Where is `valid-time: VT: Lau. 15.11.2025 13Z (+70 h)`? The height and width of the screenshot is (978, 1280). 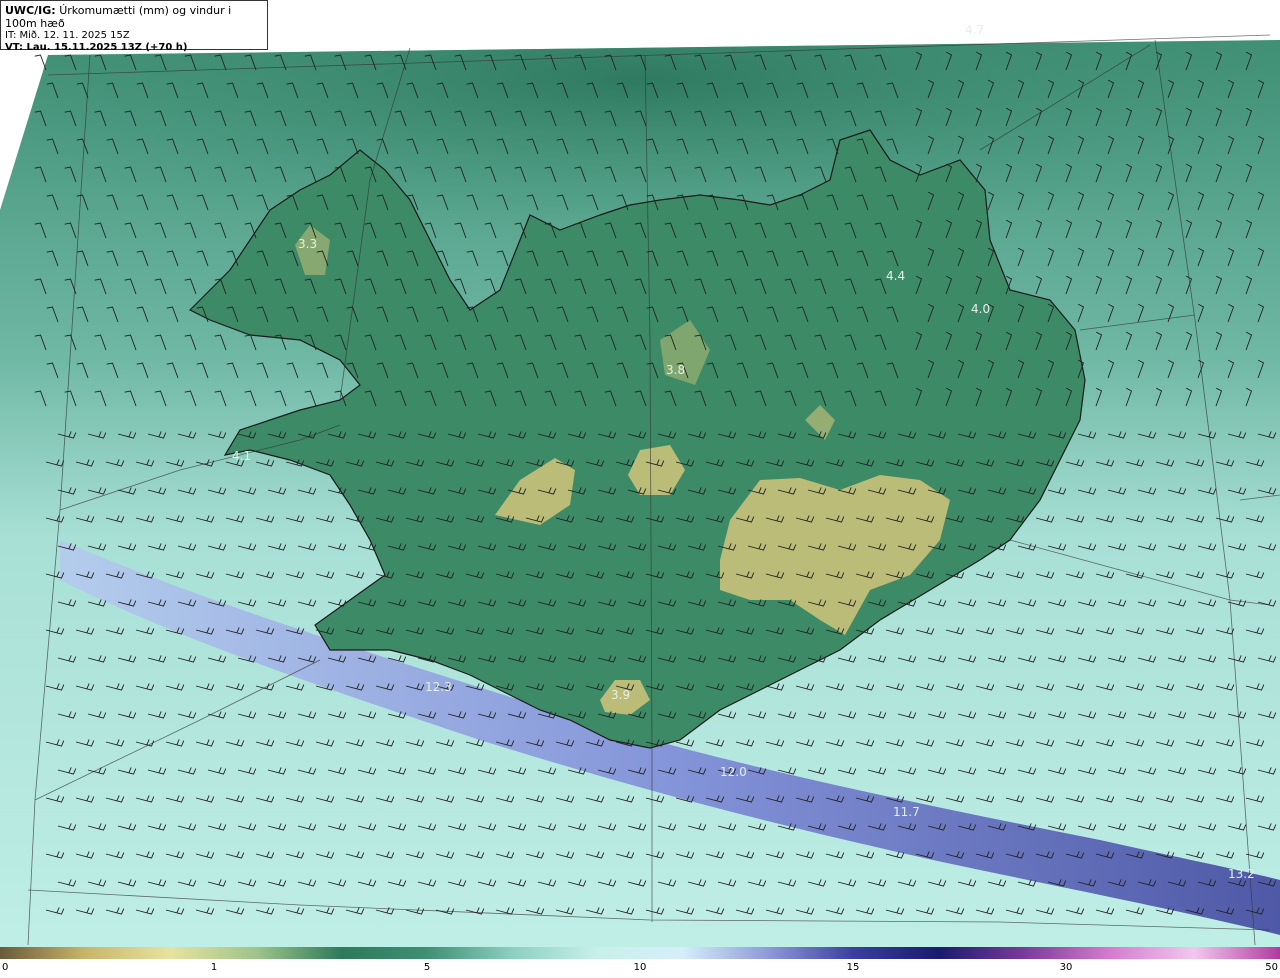
valid-time: VT: Lau. 15.11.2025 13Z (+70 h) is located at coordinates (96, 47).